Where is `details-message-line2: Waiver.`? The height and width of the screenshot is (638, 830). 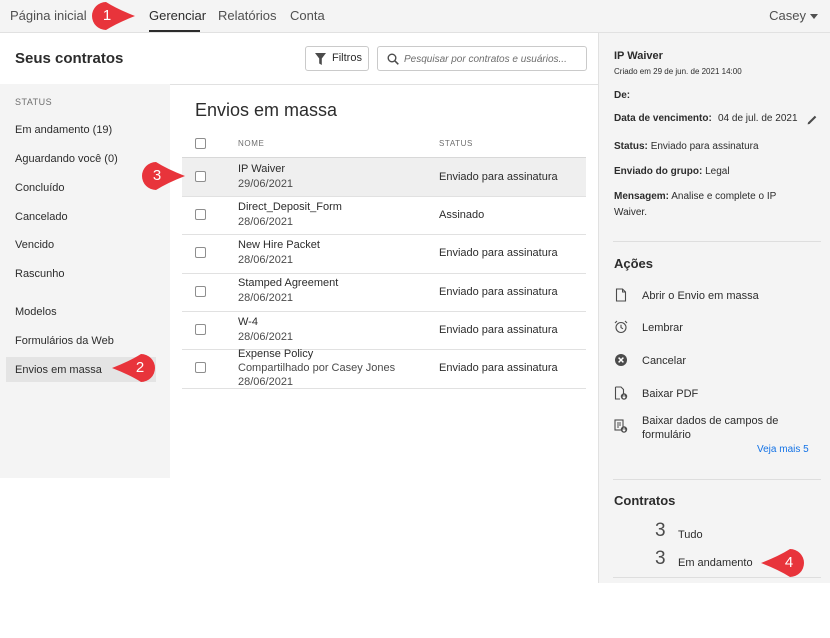
details-message-line2: Waiver. is located at coordinates (630, 212).